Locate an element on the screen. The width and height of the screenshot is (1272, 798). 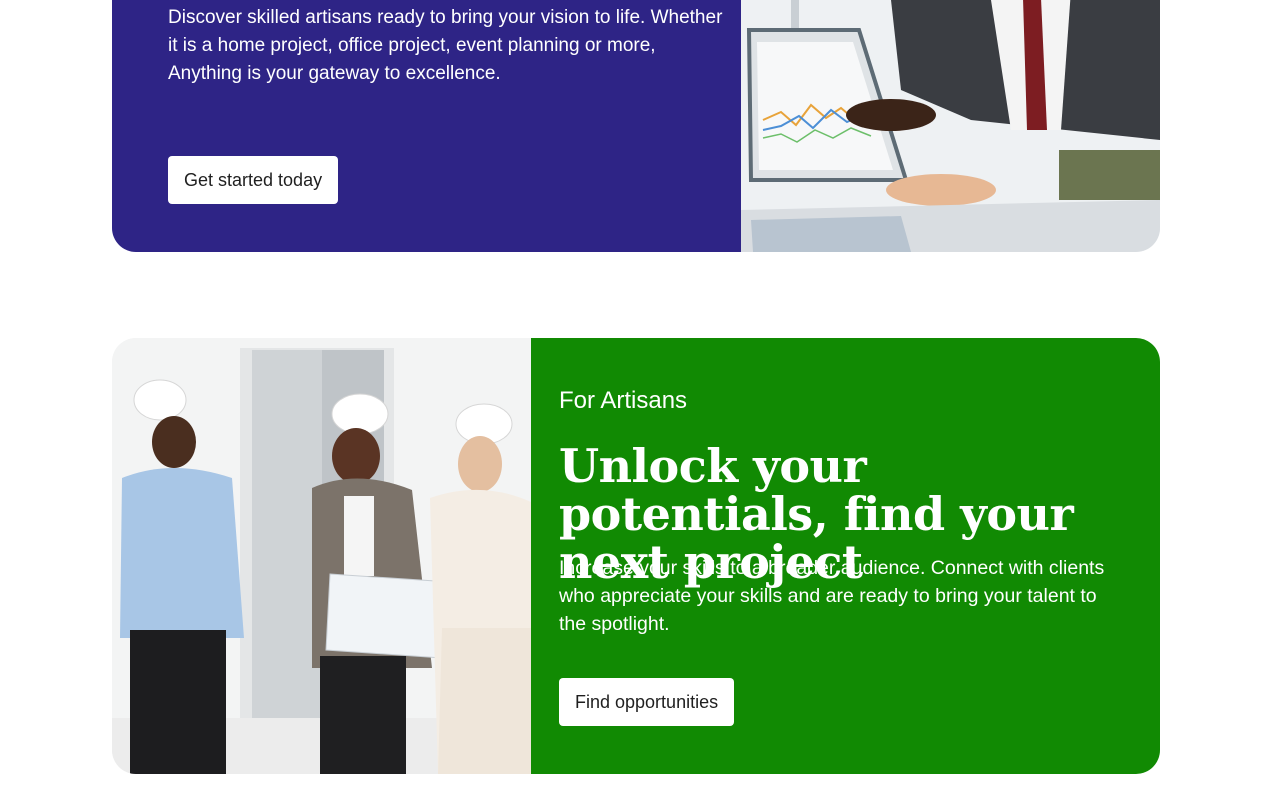
business-meeting-photo is located at coordinates (950, 126).